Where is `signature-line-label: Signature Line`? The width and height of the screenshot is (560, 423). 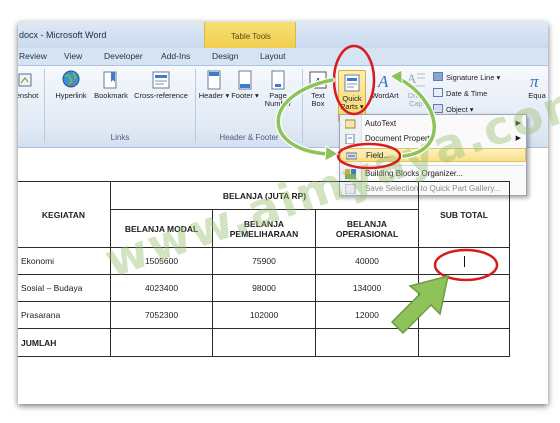 signature-line-label: Signature Line is located at coordinates (470, 77).